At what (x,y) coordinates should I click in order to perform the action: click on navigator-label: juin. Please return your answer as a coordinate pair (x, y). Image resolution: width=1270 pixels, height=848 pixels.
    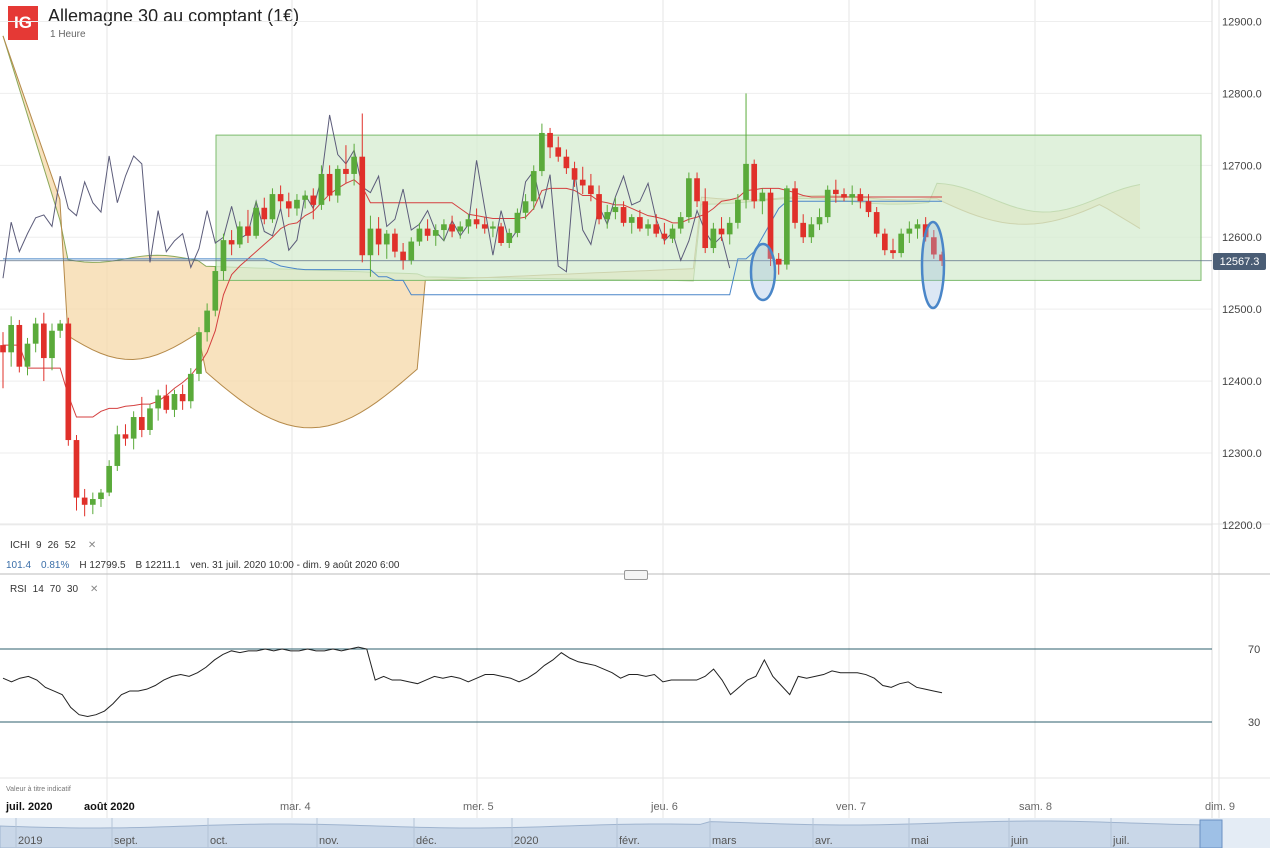
    Looking at the image, I should click on (1019, 841).